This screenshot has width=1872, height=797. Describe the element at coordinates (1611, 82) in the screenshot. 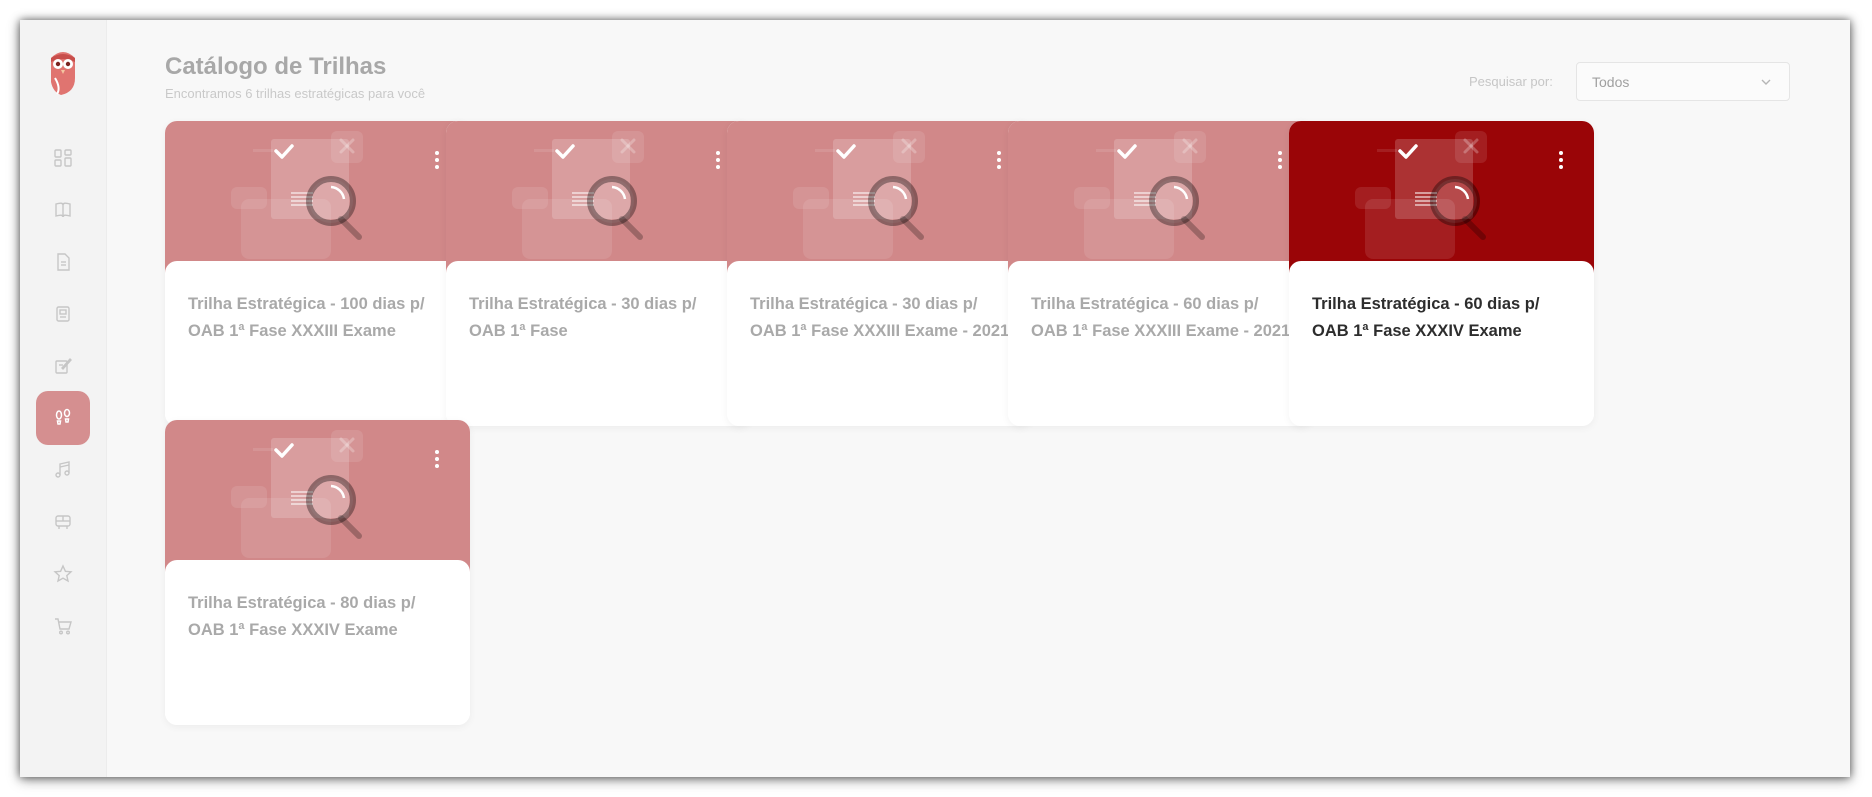

I see `filter-select-value: Todos` at that location.